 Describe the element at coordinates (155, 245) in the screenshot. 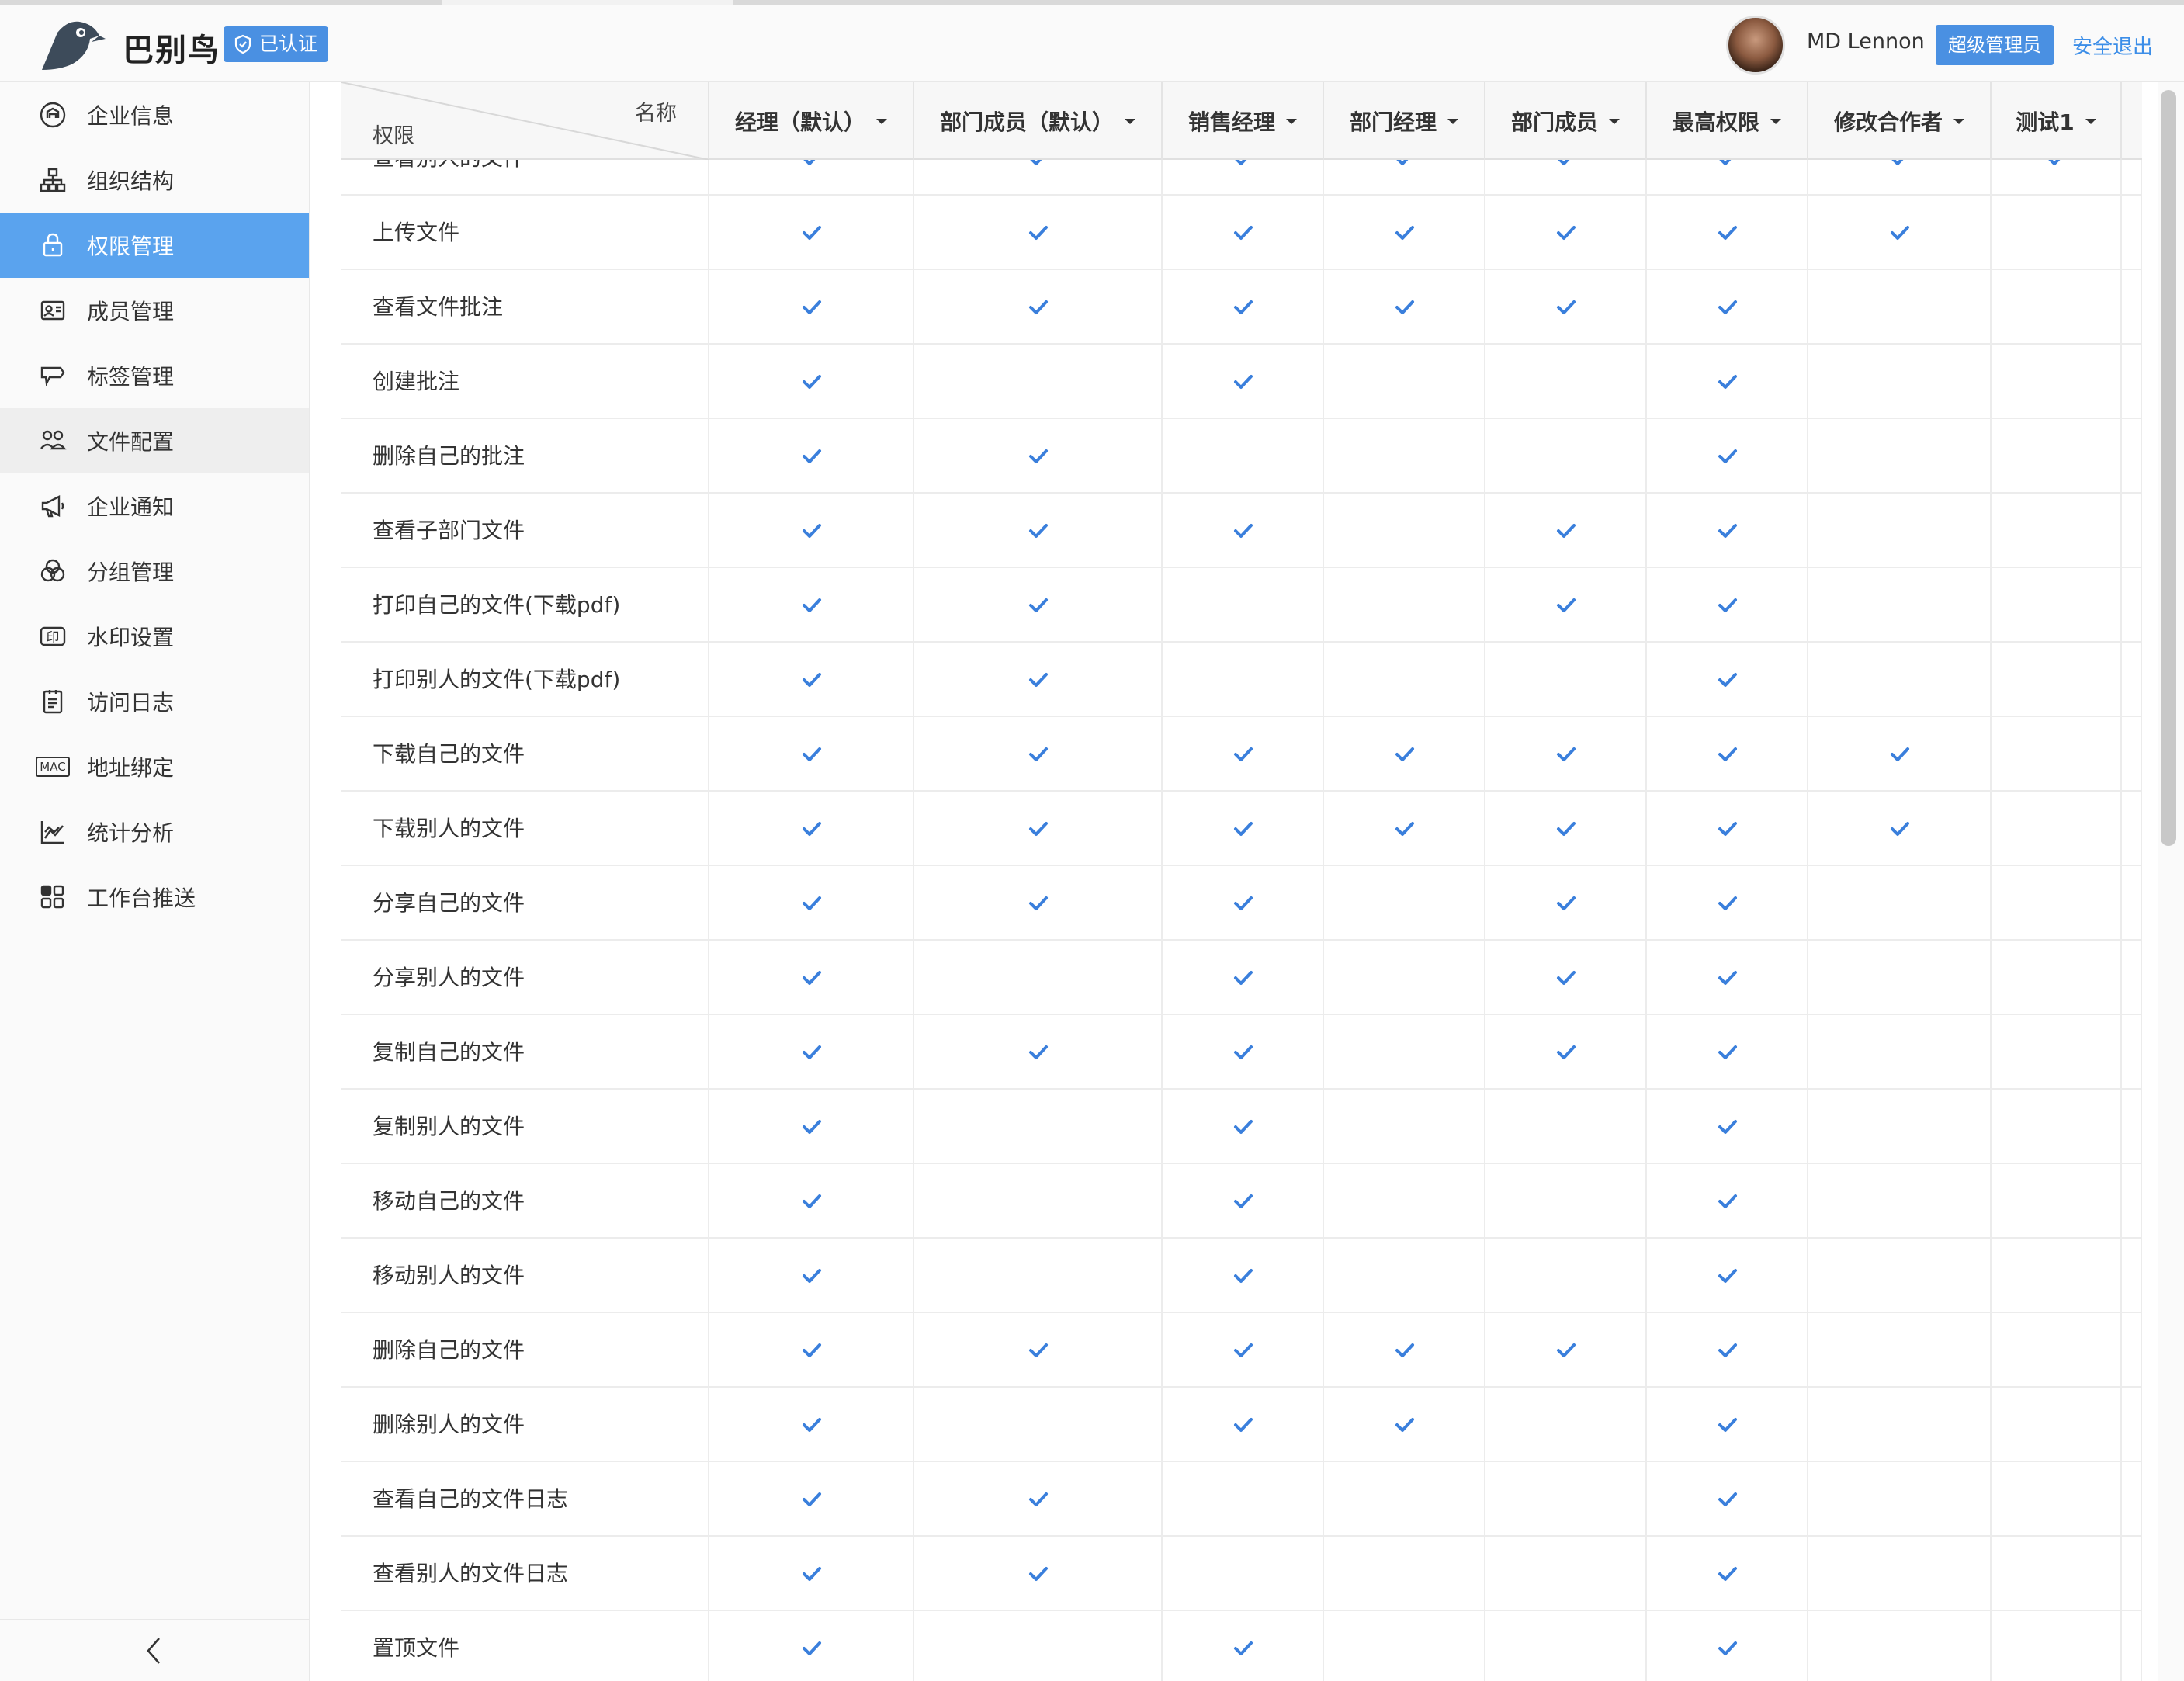

I see `sidebar-item-permission: 权限管理` at that location.